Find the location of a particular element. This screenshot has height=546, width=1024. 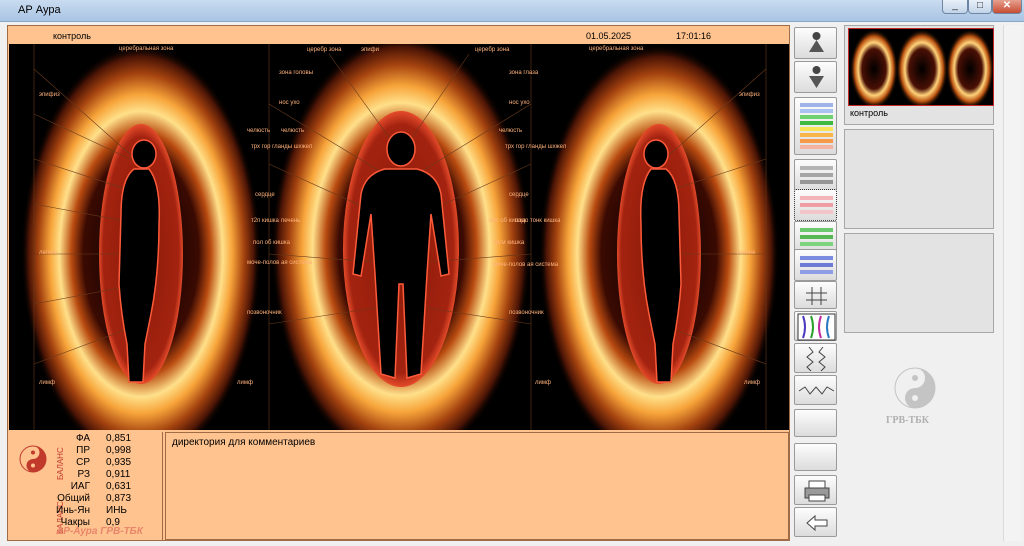

yin-yang-logo-icon is located at coordinates (915, 388).